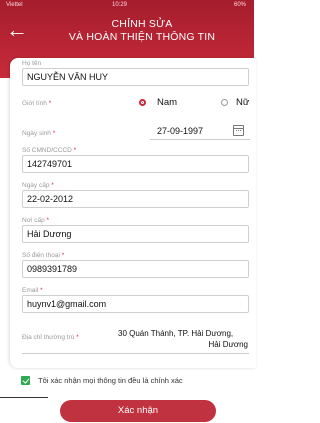  What do you see at coordinates (228, 344) in the screenshot?
I see `address-value-line2: Hải Dương` at bounding box center [228, 344].